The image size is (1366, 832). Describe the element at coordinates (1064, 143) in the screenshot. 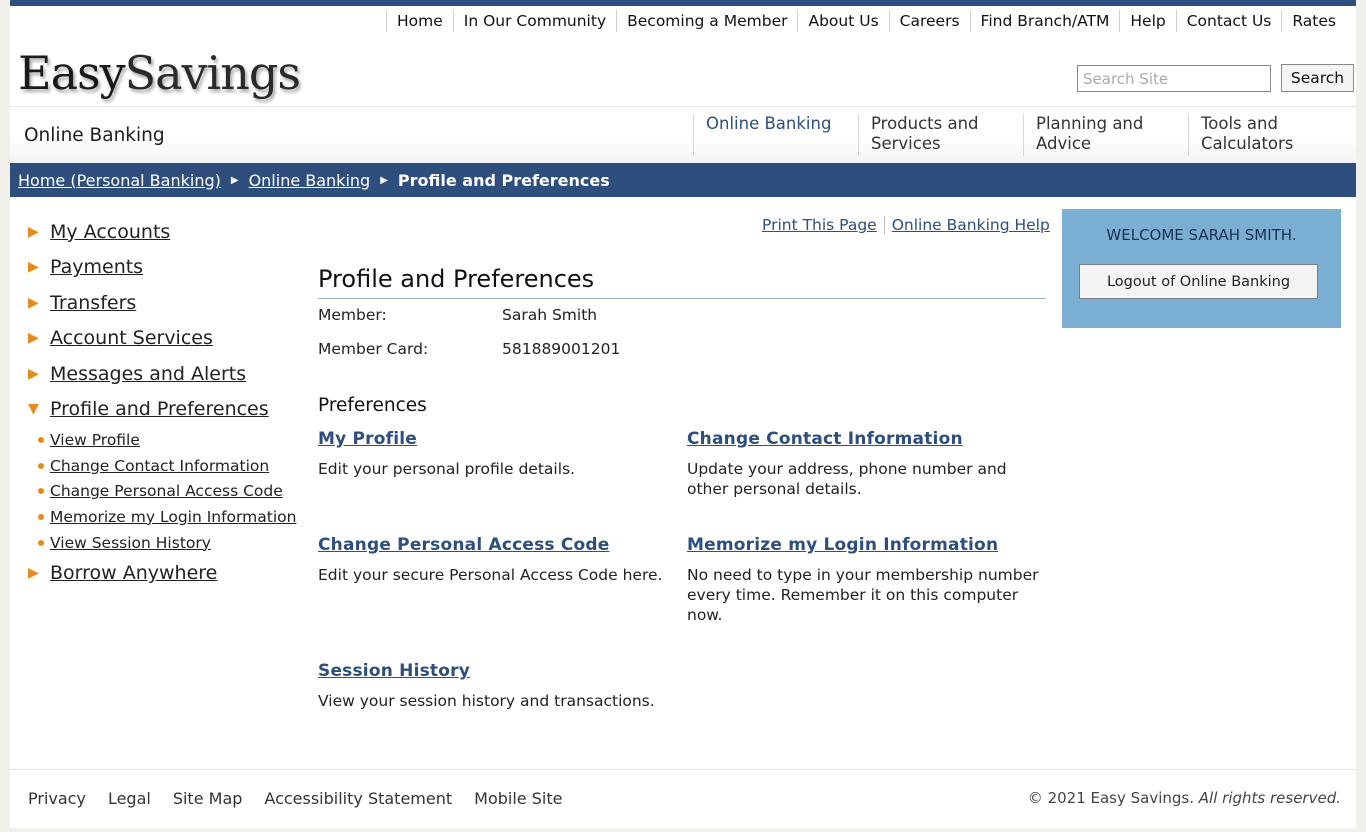

I see `main-nav-label-line2: Advice` at that location.